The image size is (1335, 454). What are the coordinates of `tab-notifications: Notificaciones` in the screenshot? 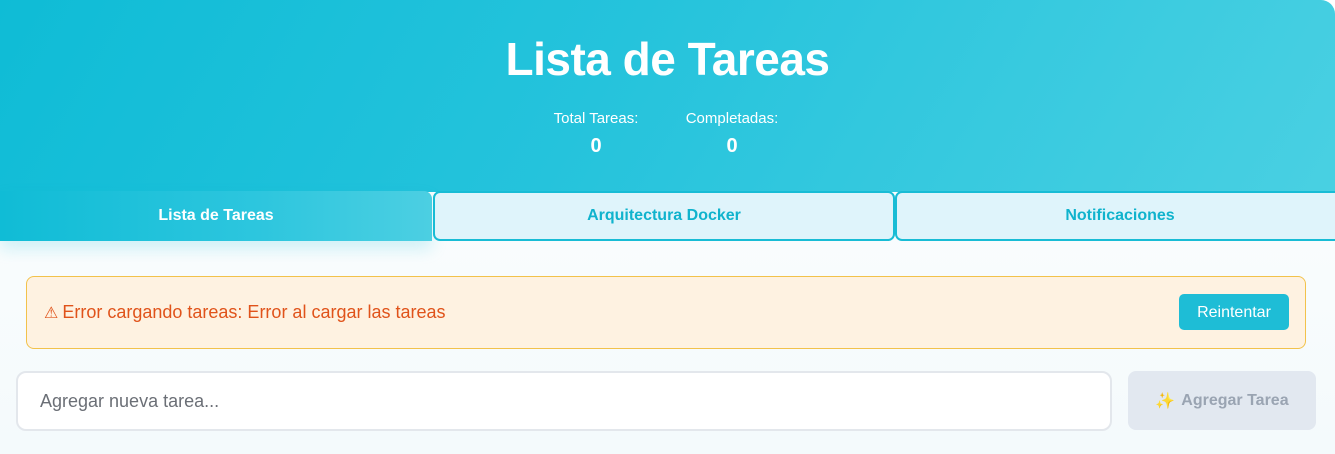 It's located at (1115, 216).